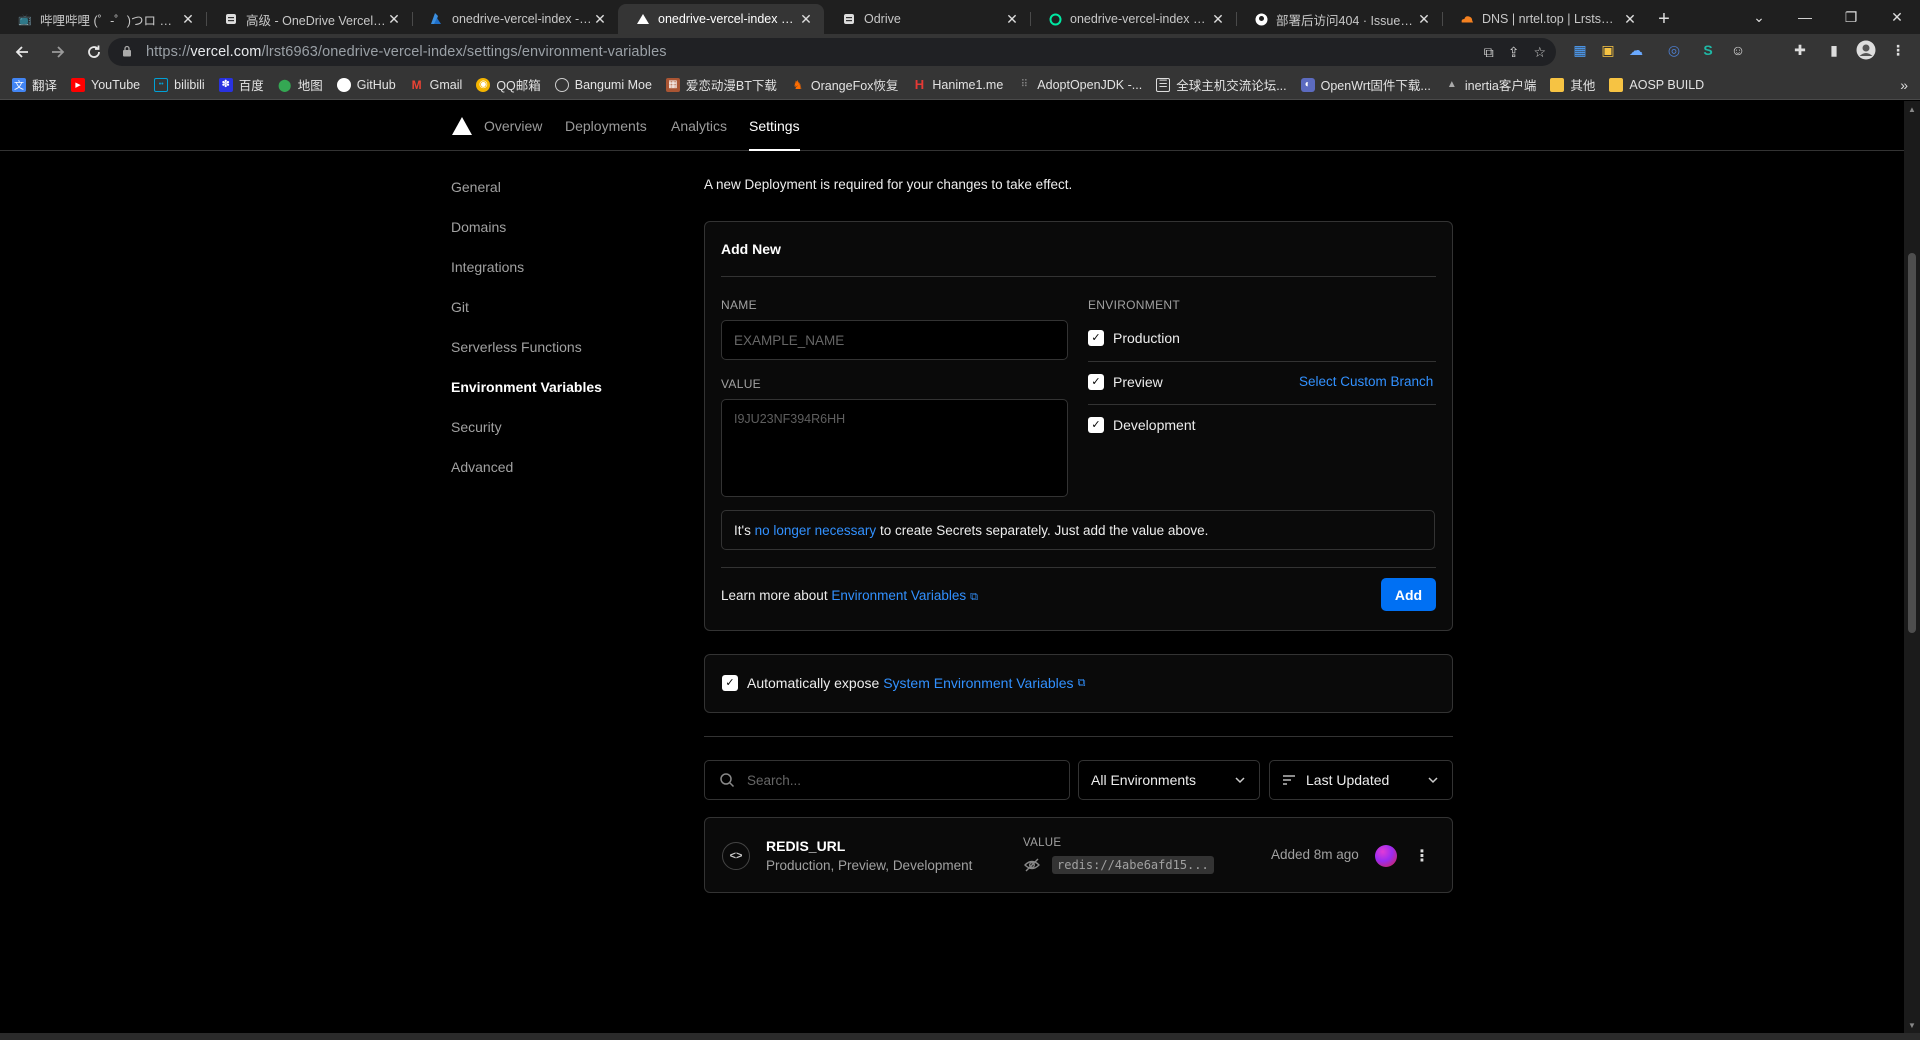 This screenshot has width=1920, height=1040. I want to click on scroll-up-icon: ▲, so click(1912, 109).